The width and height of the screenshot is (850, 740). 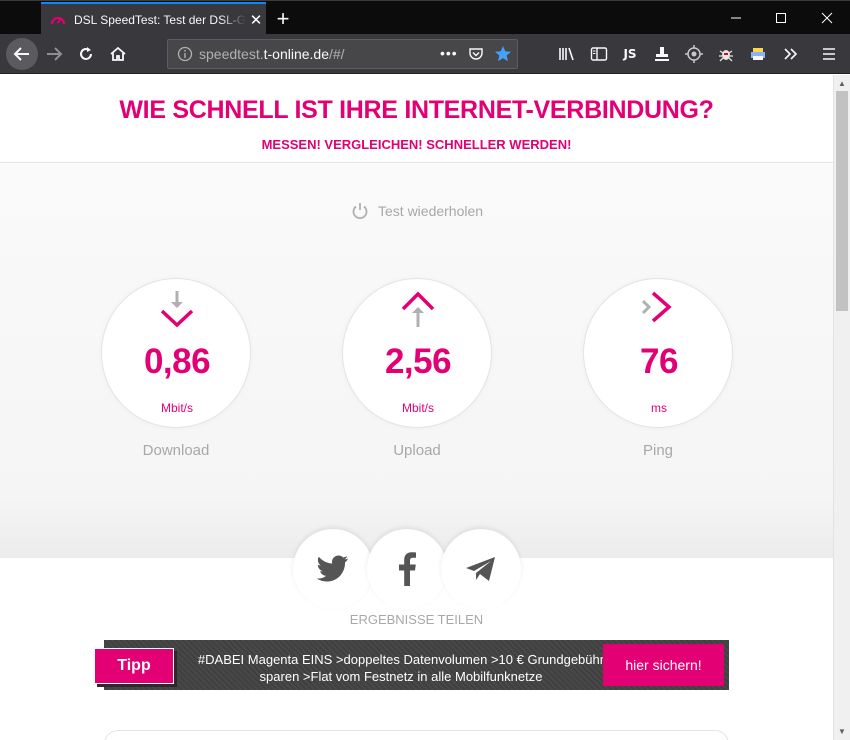 What do you see at coordinates (476, 54) in the screenshot?
I see `pocket-icon` at bounding box center [476, 54].